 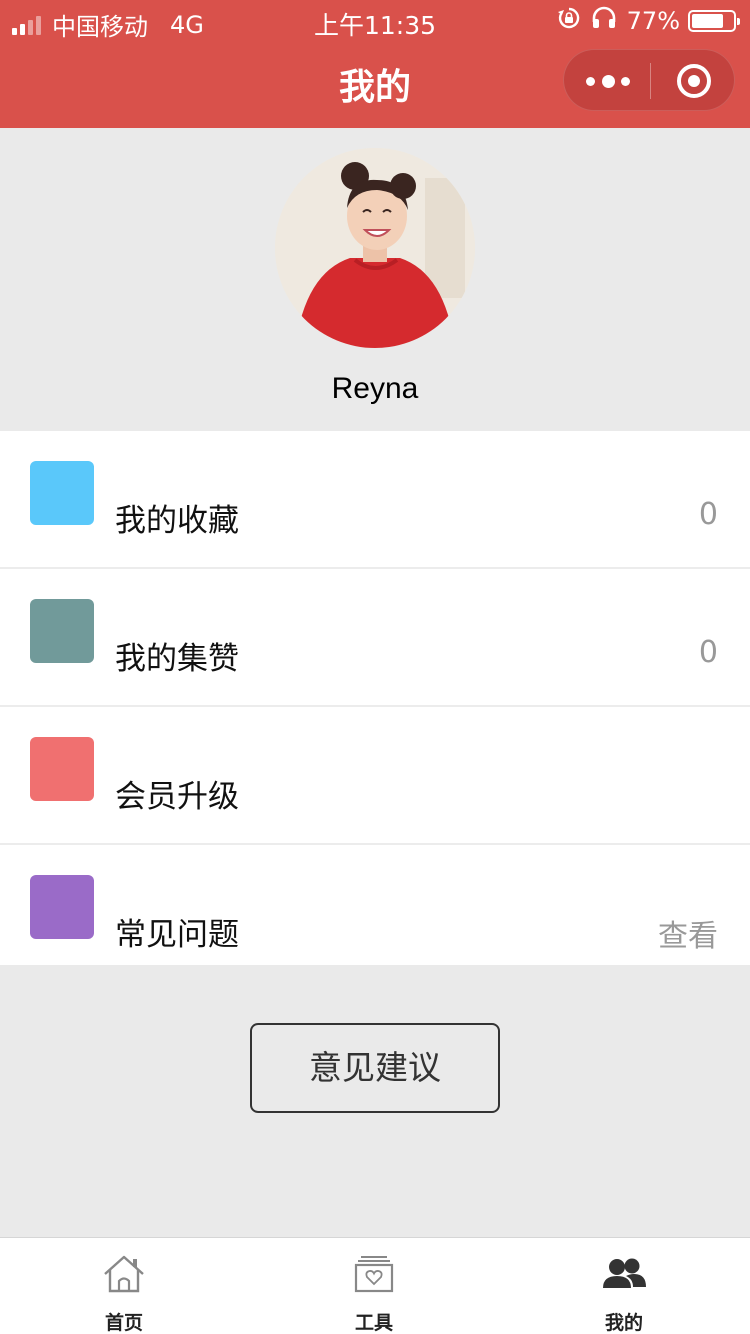 I want to click on tab-tools: 工具, so click(x=374, y=1286).